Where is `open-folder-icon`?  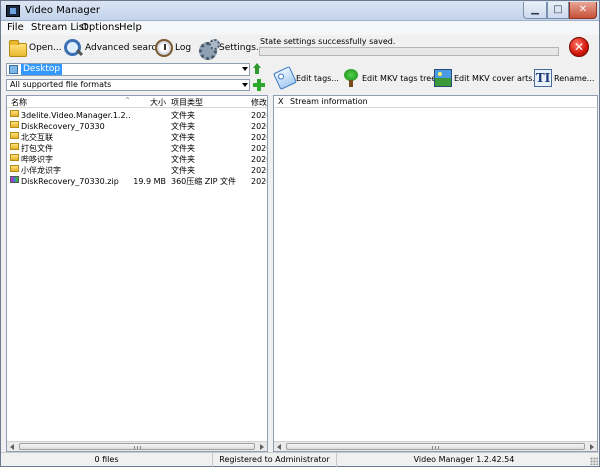 open-folder-icon is located at coordinates (18, 48).